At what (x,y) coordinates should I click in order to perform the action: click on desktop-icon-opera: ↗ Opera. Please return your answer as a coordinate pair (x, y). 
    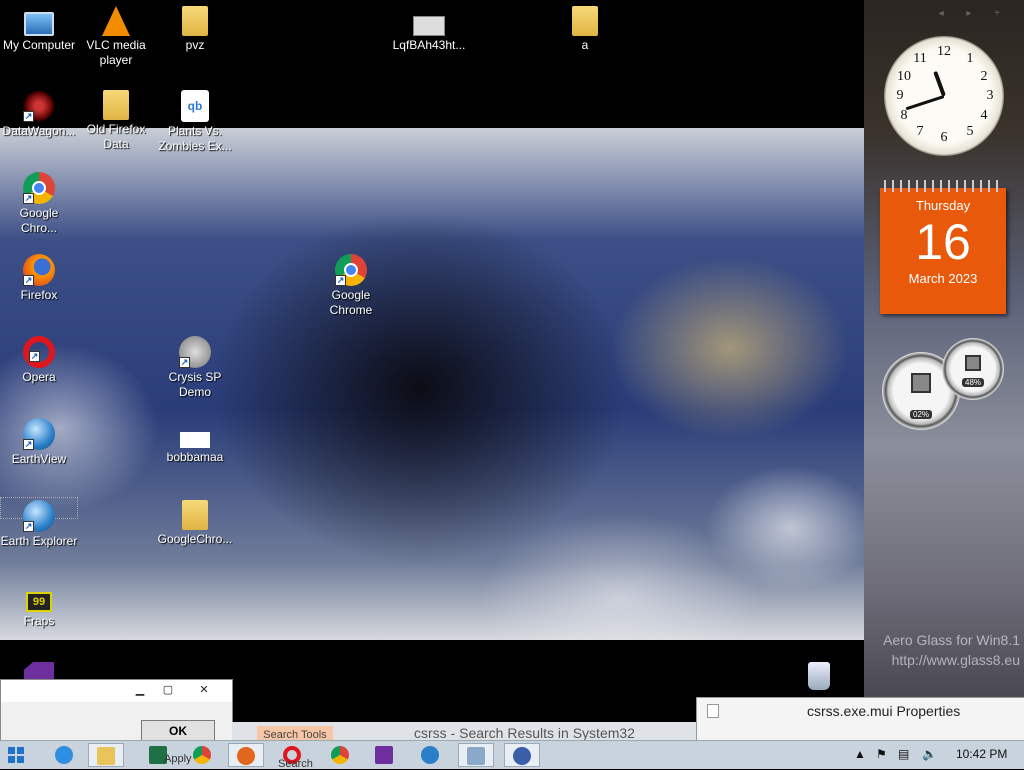
    Looking at the image, I should click on (39, 360).